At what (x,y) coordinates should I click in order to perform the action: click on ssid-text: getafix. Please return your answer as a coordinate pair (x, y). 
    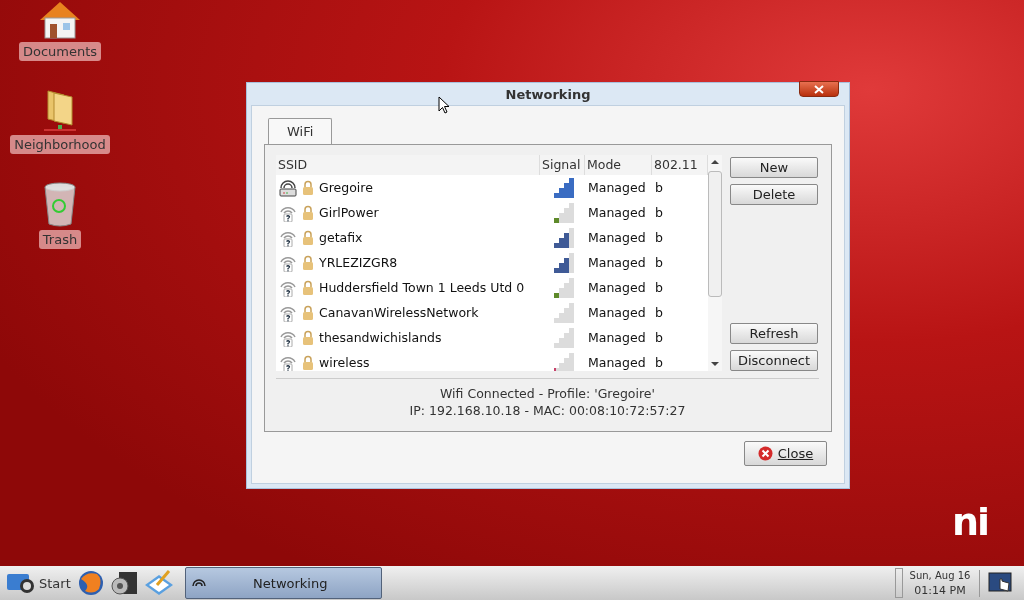
    Looking at the image, I should click on (341, 237).